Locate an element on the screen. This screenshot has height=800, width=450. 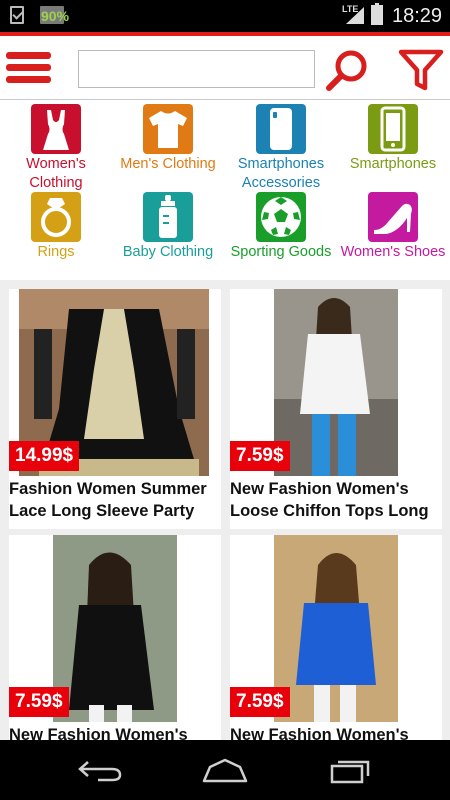
battery-notification-percent: 90% is located at coordinates (55, 16).